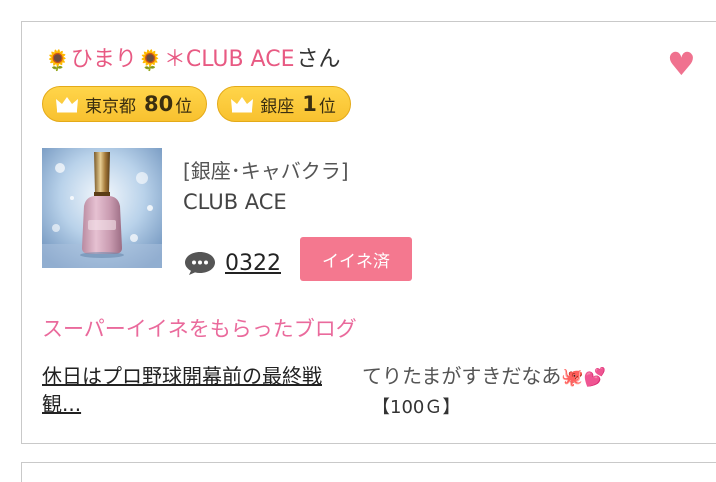 Image resolution: width=716 pixels, height=482 pixels. I want to click on rank-badges: 東京都 80 位 銀座 1 位, so click(196, 104).